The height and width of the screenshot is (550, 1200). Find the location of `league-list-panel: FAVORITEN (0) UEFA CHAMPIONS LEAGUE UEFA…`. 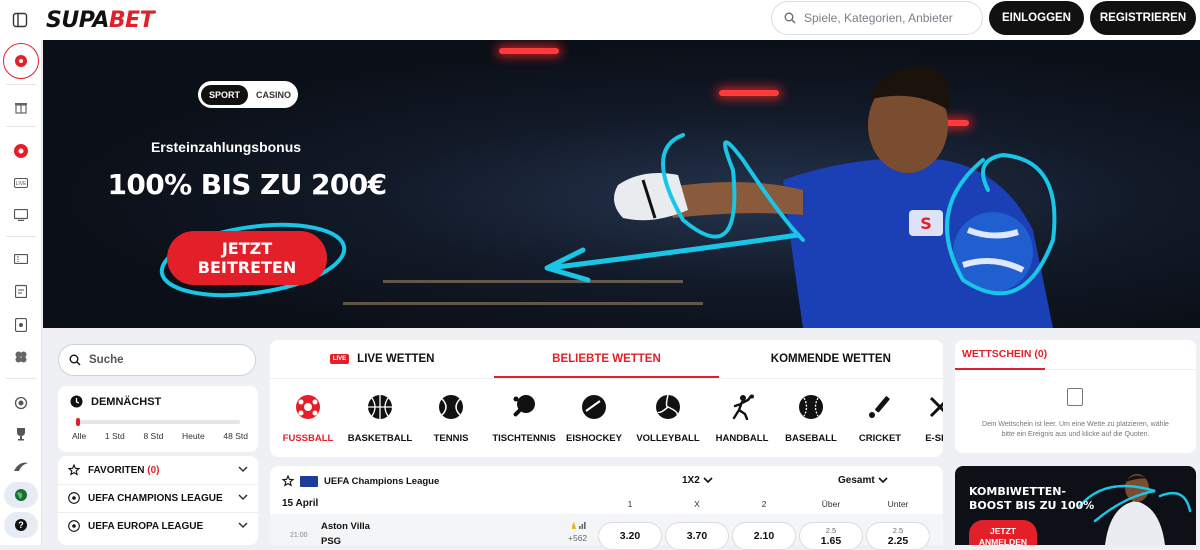

league-list-panel: FAVORITEN (0) UEFA CHAMPIONS LEAGUE UEFA… is located at coordinates (158, 500).